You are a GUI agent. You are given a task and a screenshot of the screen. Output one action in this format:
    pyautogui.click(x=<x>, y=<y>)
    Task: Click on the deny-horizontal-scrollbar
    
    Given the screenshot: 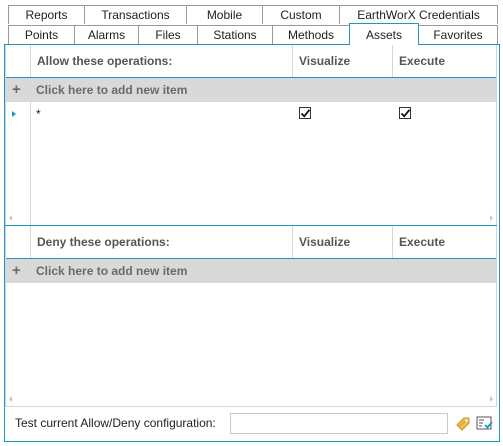 What is the action you would take?
    pyautogui.click(x=251, y=399)
    